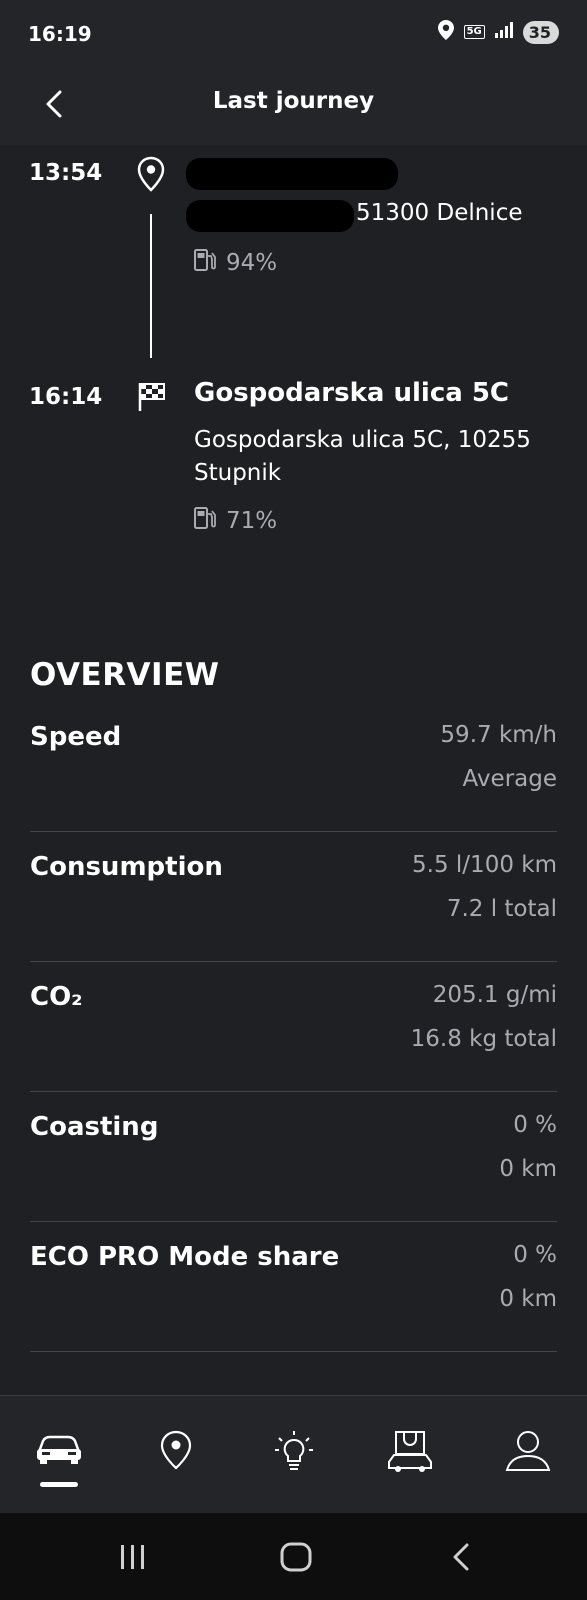 The width and height of the screenshot is (587, 1600). I want to click on app-header: Last journey, so click(293, 107).